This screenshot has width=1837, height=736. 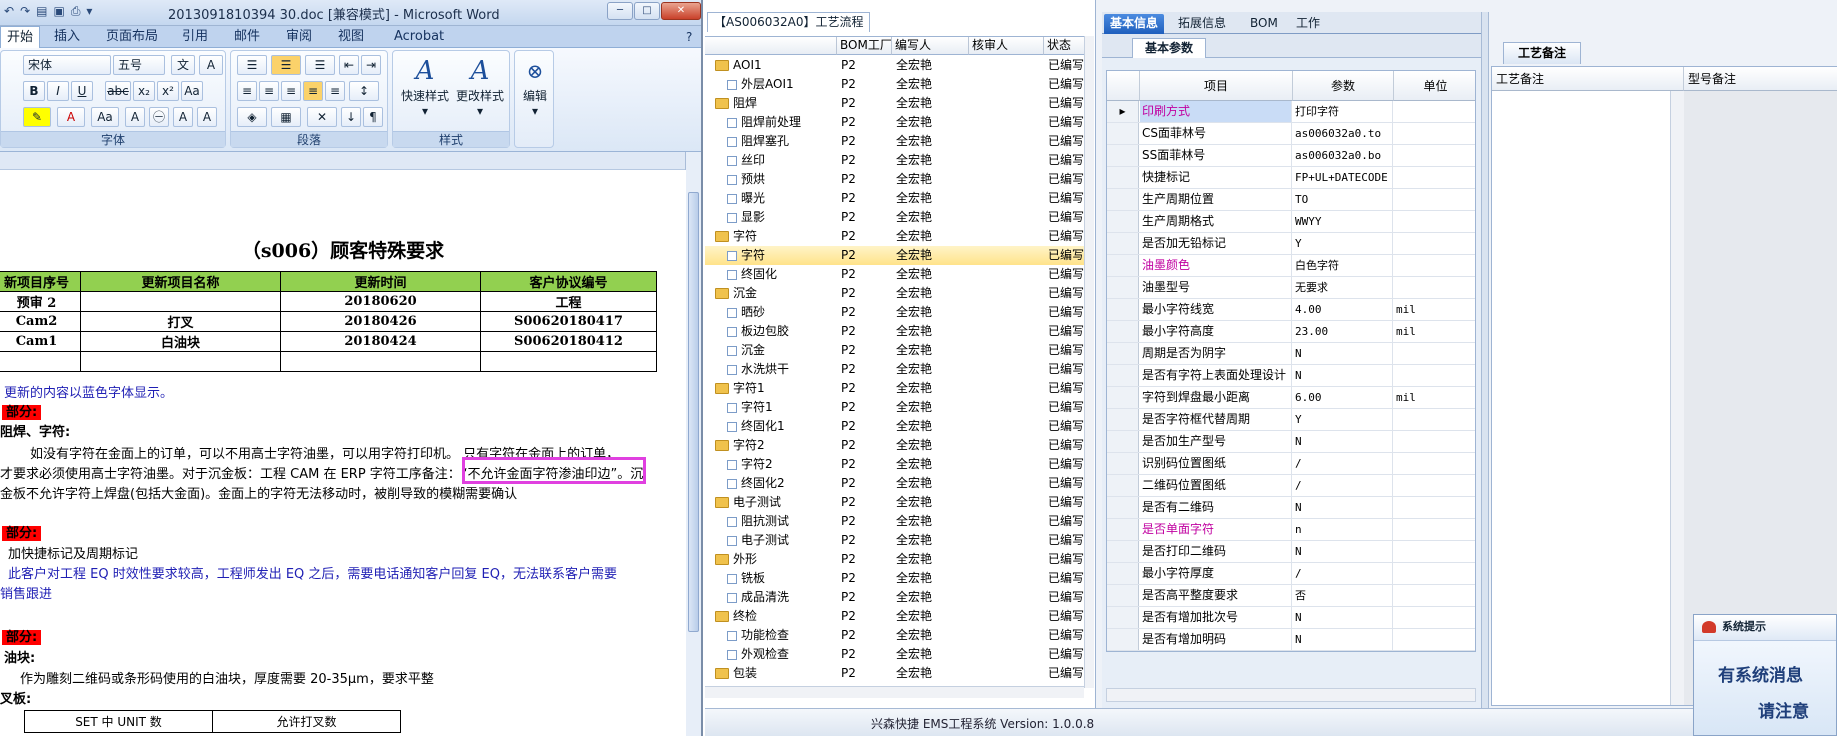 What do you see at coordinates (895, 521) in the screenshot?
I see `tree-row: 阻抗测试 P2 全宏艳 已编写` at bounding box center [895, 521].